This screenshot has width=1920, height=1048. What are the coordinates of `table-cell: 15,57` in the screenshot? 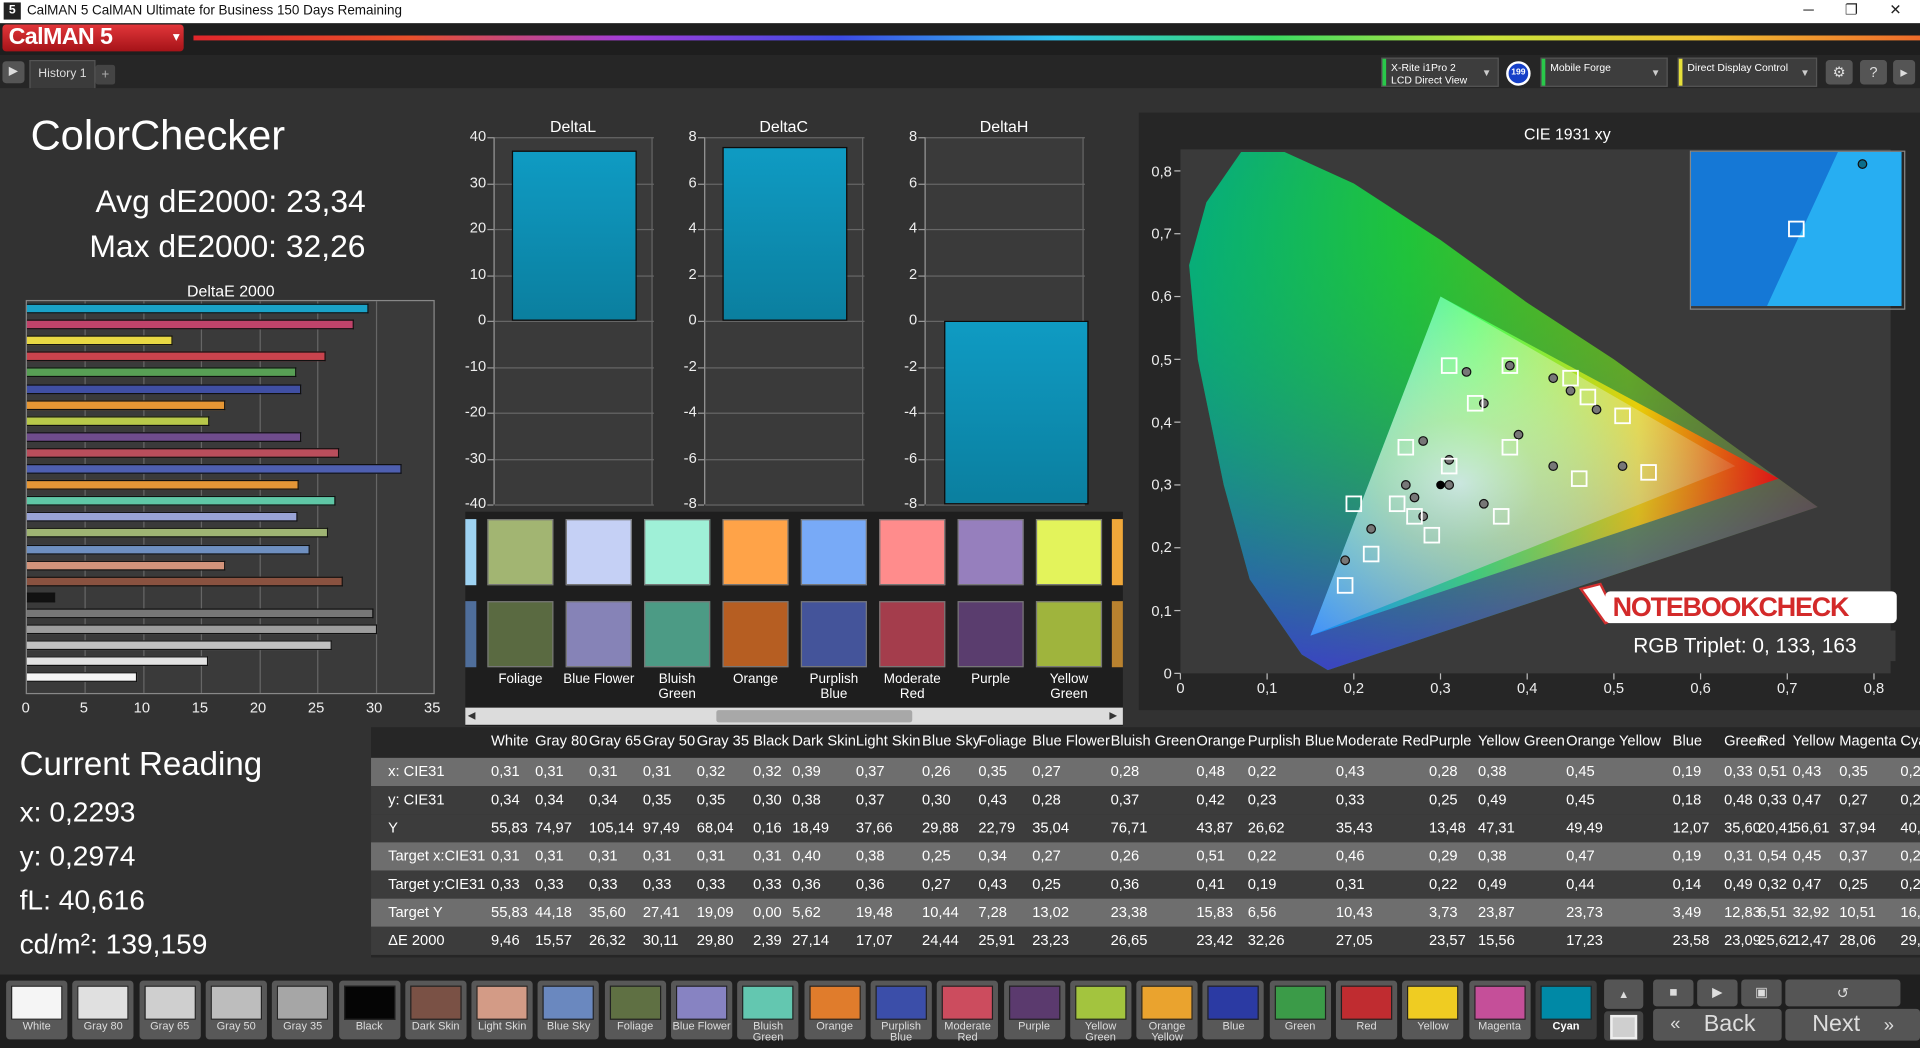 It's located at (553, 940).